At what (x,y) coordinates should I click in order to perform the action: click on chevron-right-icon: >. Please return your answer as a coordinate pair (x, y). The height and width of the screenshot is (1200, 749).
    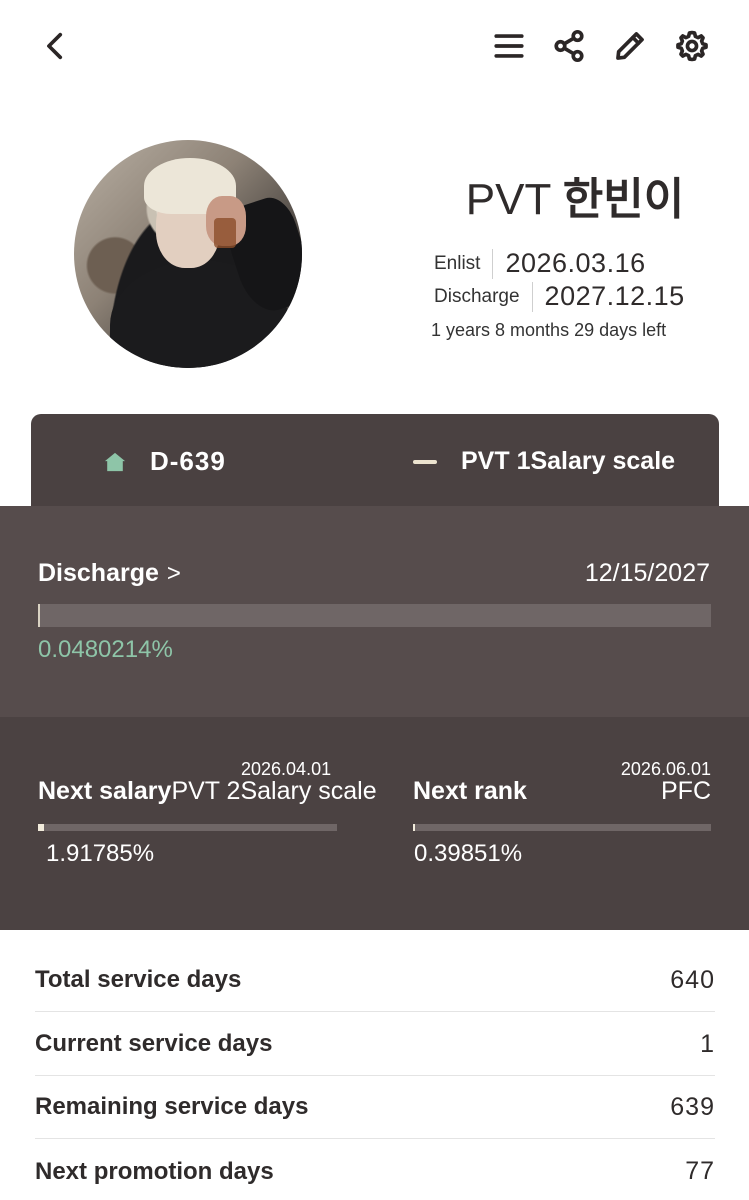
    Looking at the image, I should click on (173, 573).